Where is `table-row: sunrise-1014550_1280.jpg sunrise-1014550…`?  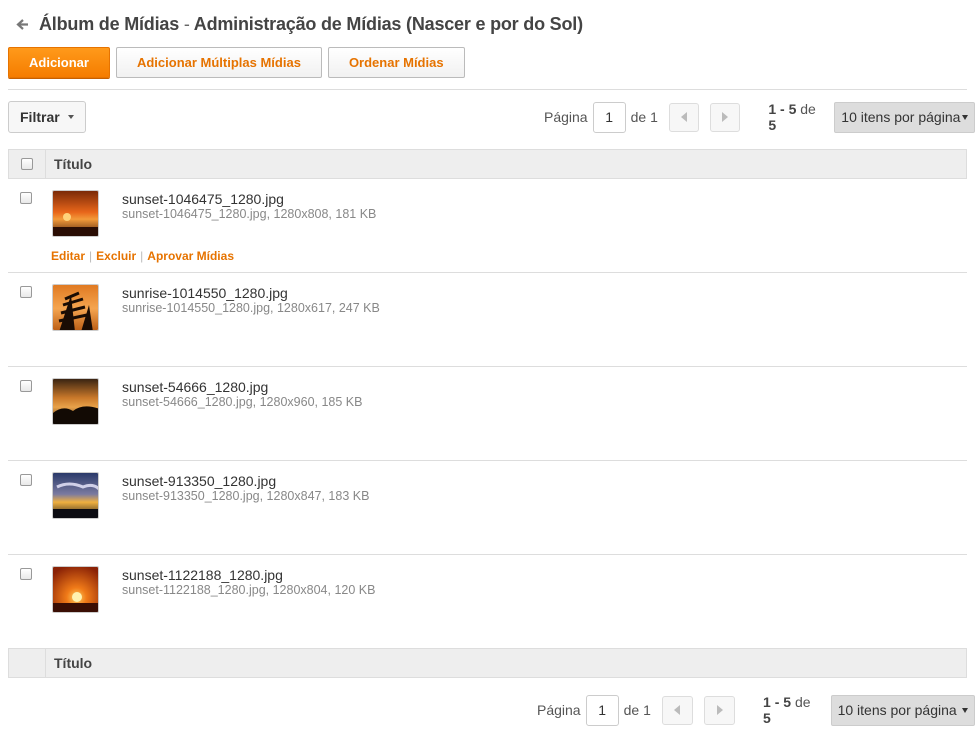 table-row: sunrise-1014550_1280.jpg sunrise-1014550… is located at coordinates (487, 320).